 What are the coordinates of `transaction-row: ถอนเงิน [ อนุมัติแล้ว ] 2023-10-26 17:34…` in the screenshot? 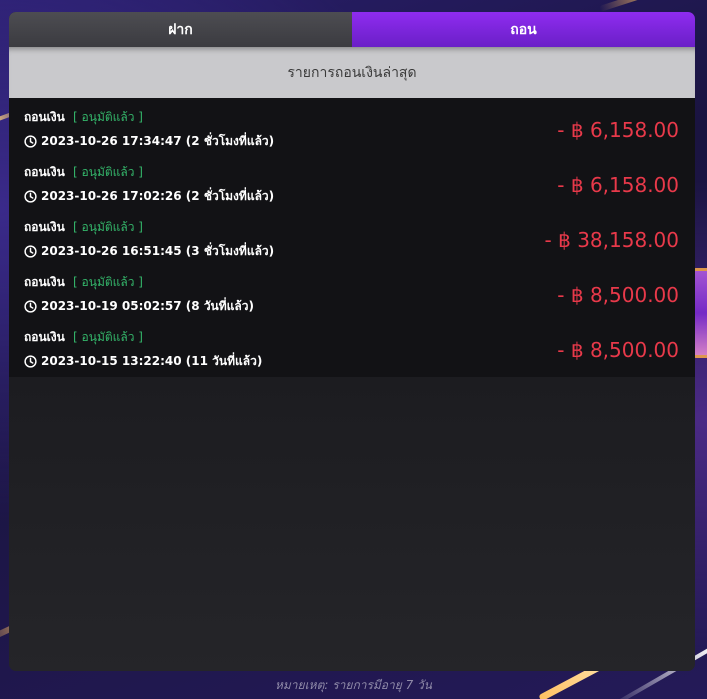 It's located at (352, 127).